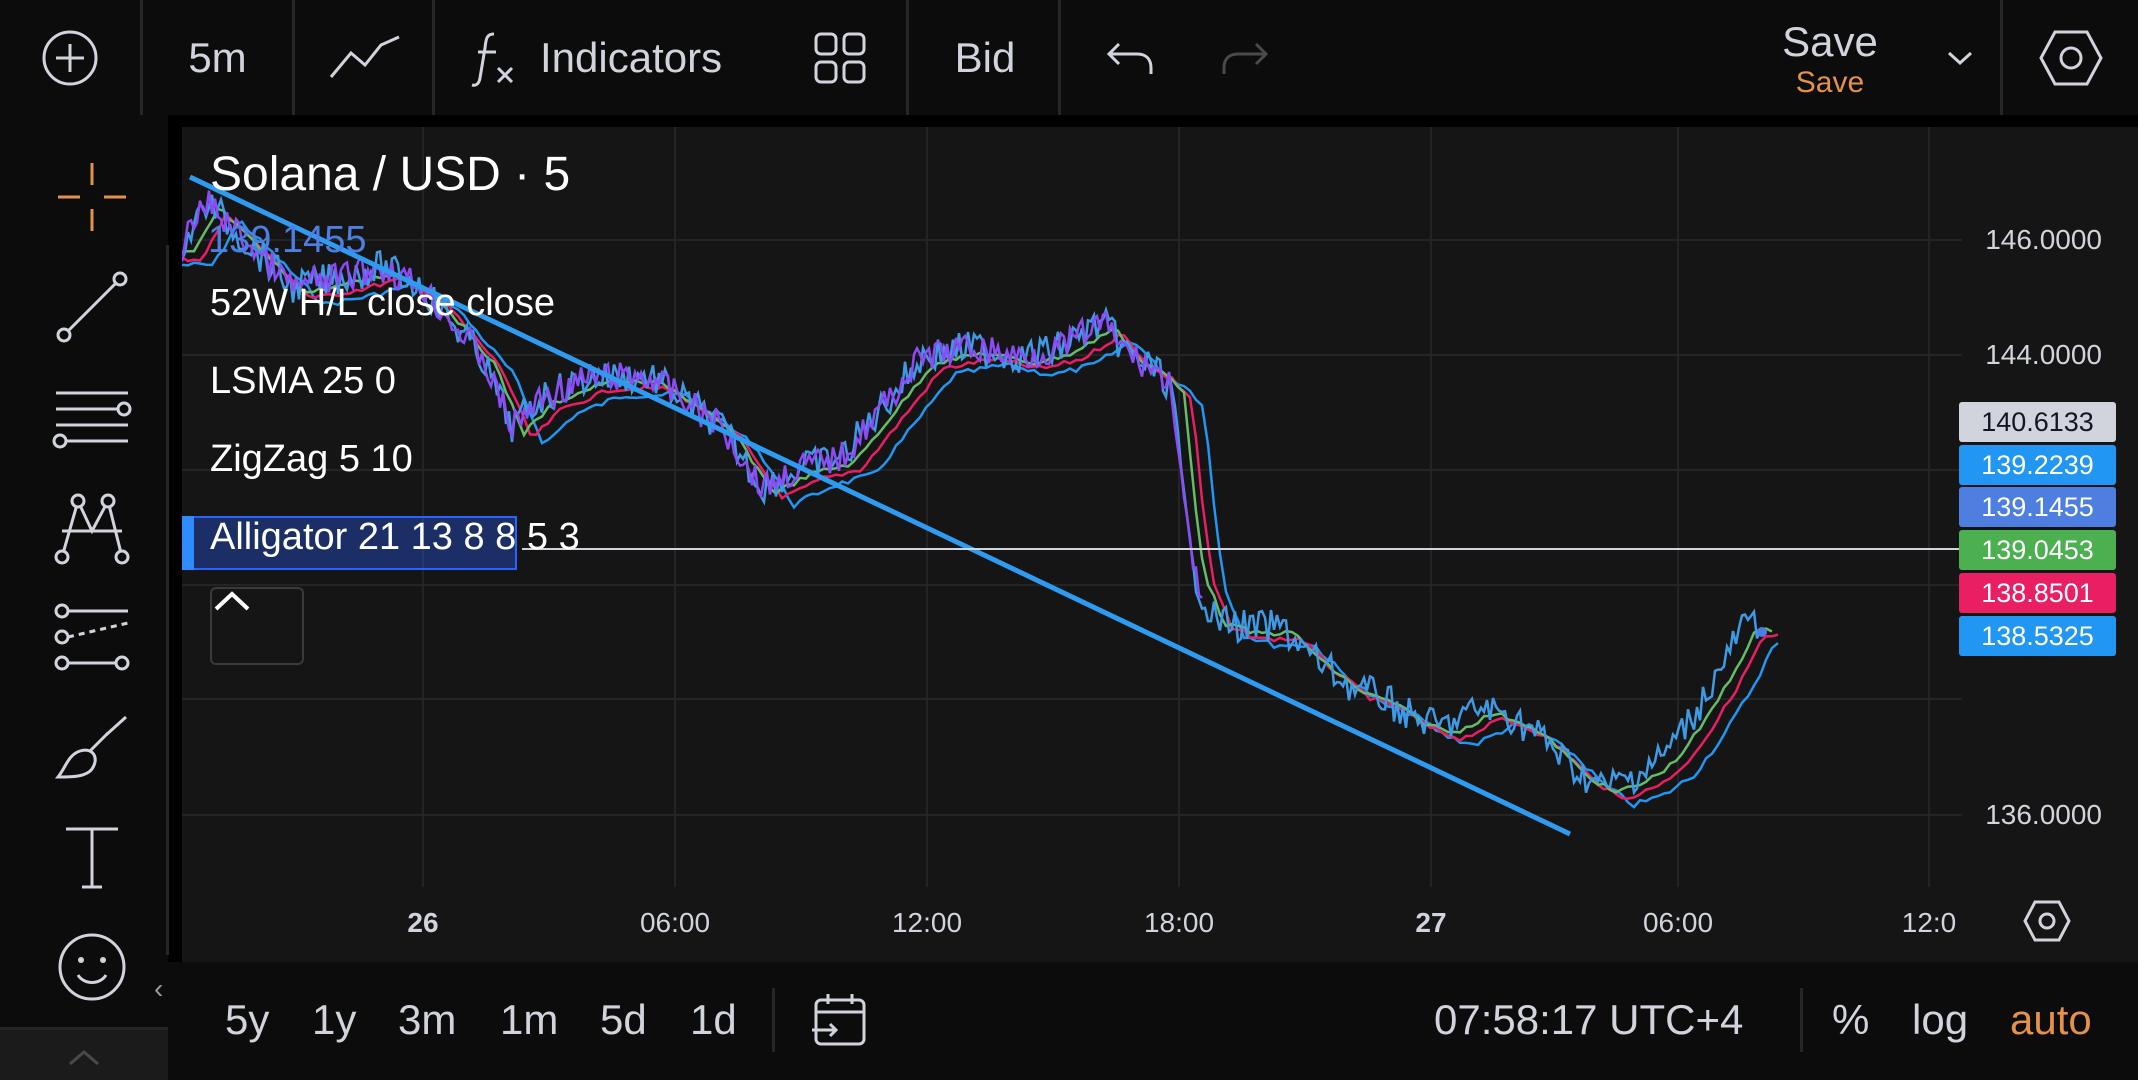  What do you see at coordinates (287, 240) in the screenshot?
I see `last-price: 139.1455` at bounding box center [287, 240].